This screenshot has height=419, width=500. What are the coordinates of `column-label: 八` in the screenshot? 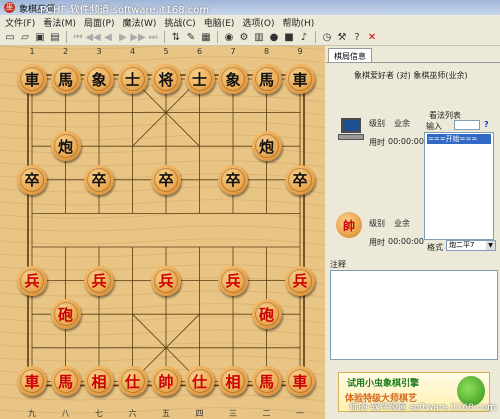 It's located at (65, 413).